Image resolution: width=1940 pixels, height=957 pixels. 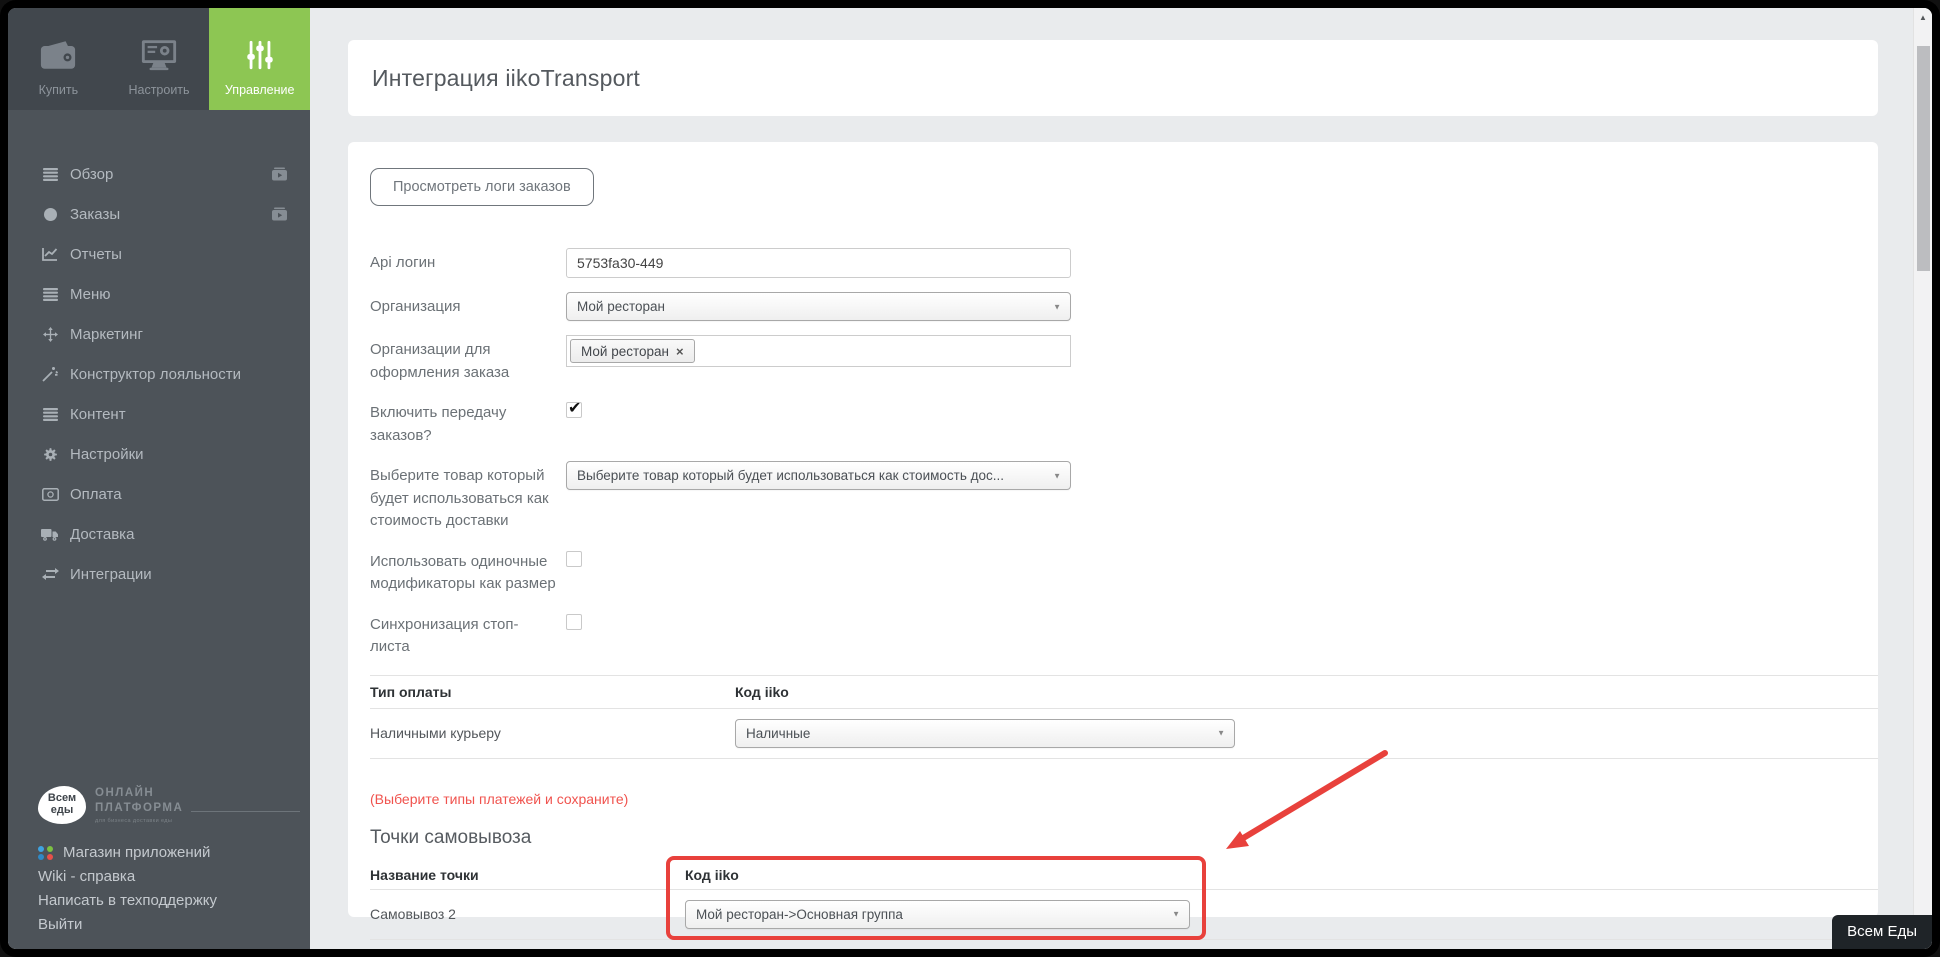 I want to click on pickup-table-header: Название точки Код iiko, so click(x=1124, y=875).